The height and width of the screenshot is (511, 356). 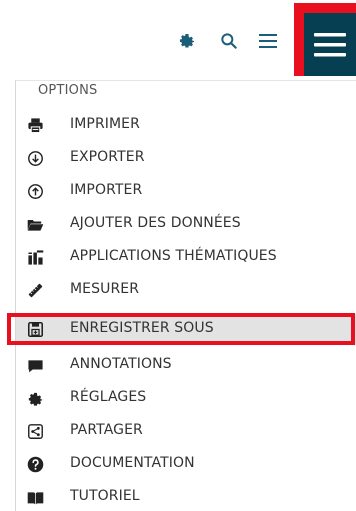 What do you see at coordinates (35, 290) in the screenshot?
I see `ruler-icon` at bounding box center [35, 290].